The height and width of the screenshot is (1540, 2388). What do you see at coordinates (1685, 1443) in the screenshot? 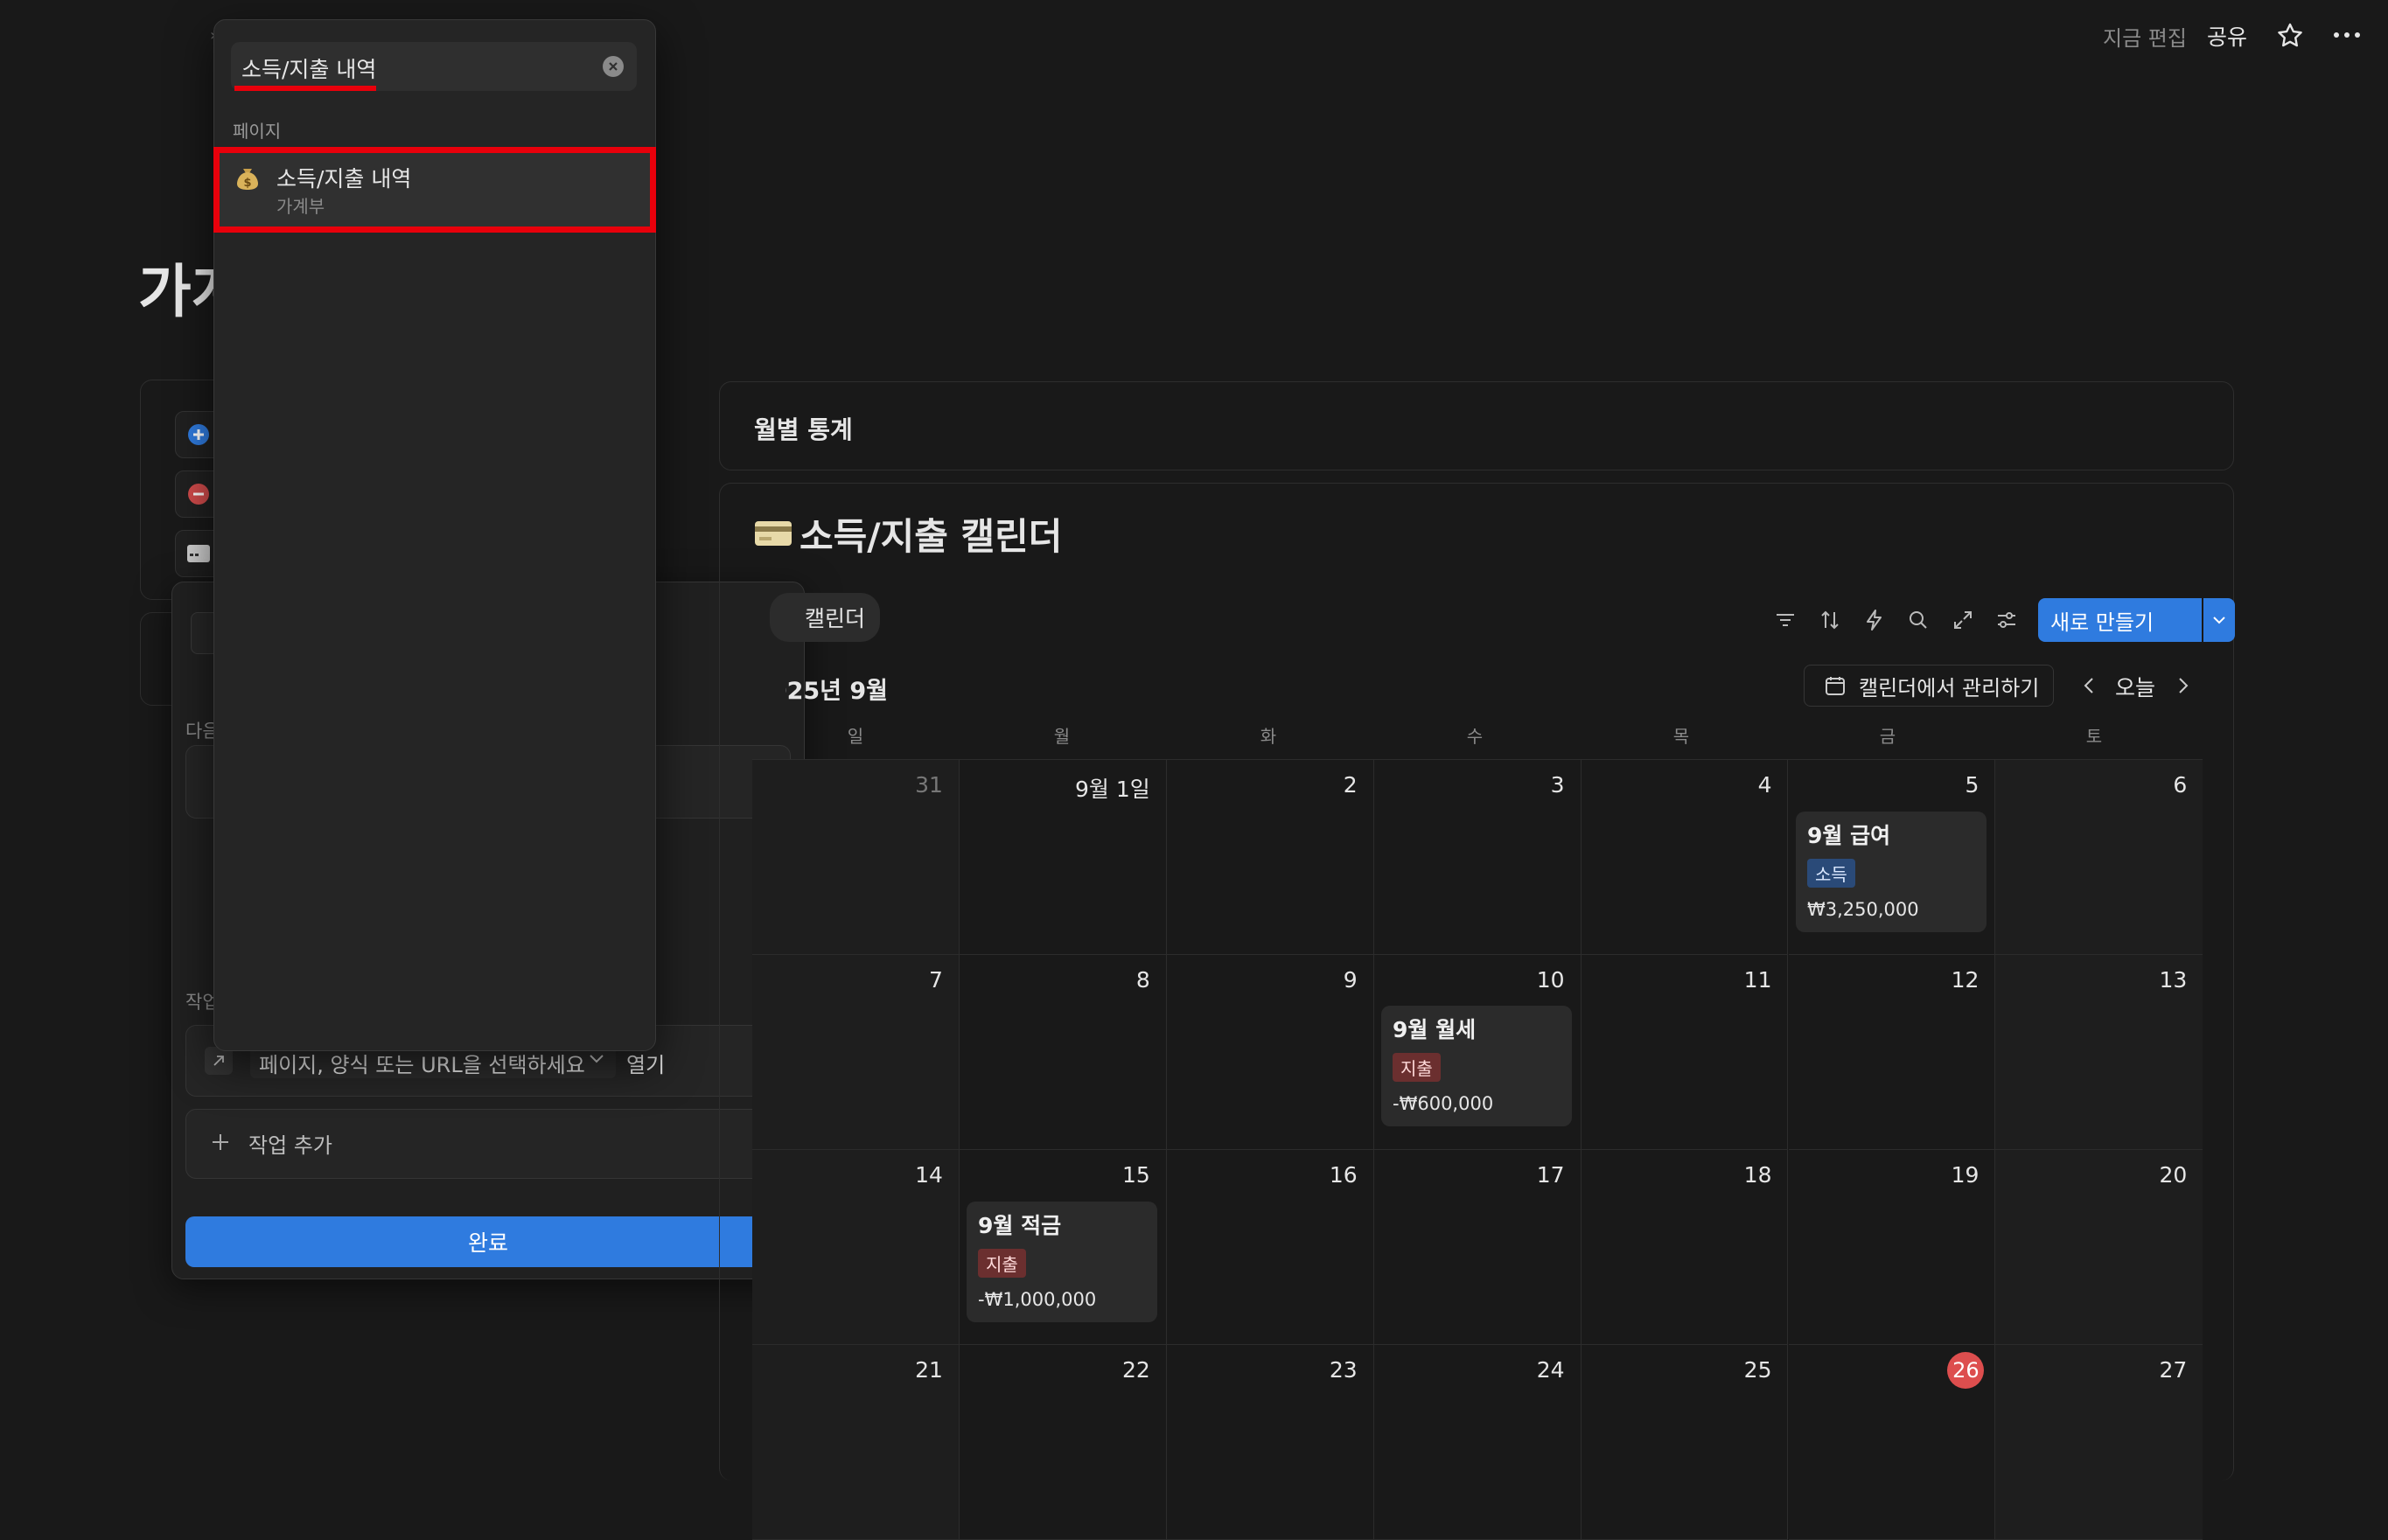
I see `calendar-day-cell: 25` at bounding box center [1685, 1443].